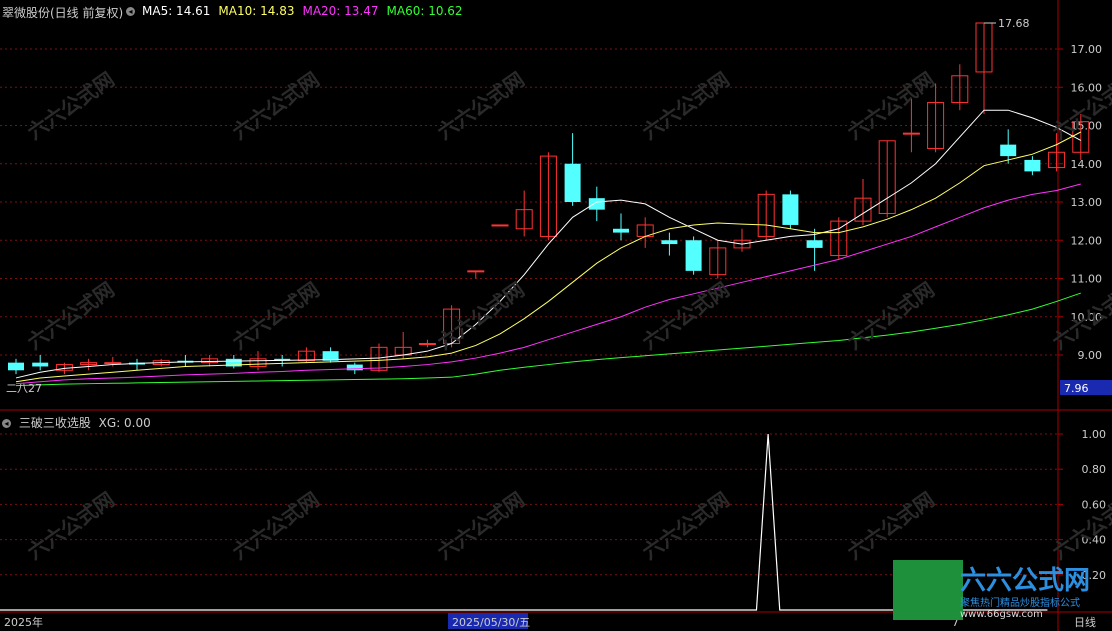 The width and height of the screenshot is (1112, 631). Describe the element at coordinates (176, 11) in the screenshot. I see `ma-legend-item: MA5: 14.61` at that location.